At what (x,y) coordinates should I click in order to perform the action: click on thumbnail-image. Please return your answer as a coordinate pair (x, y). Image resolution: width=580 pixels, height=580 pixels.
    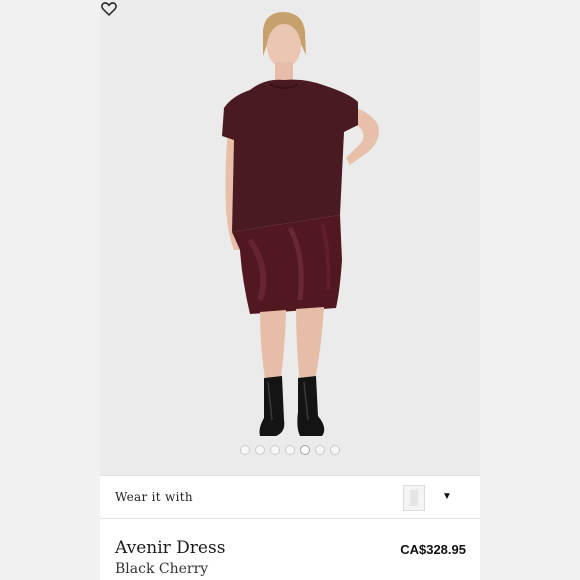
    Looking at the image, I should click on (414, 498).